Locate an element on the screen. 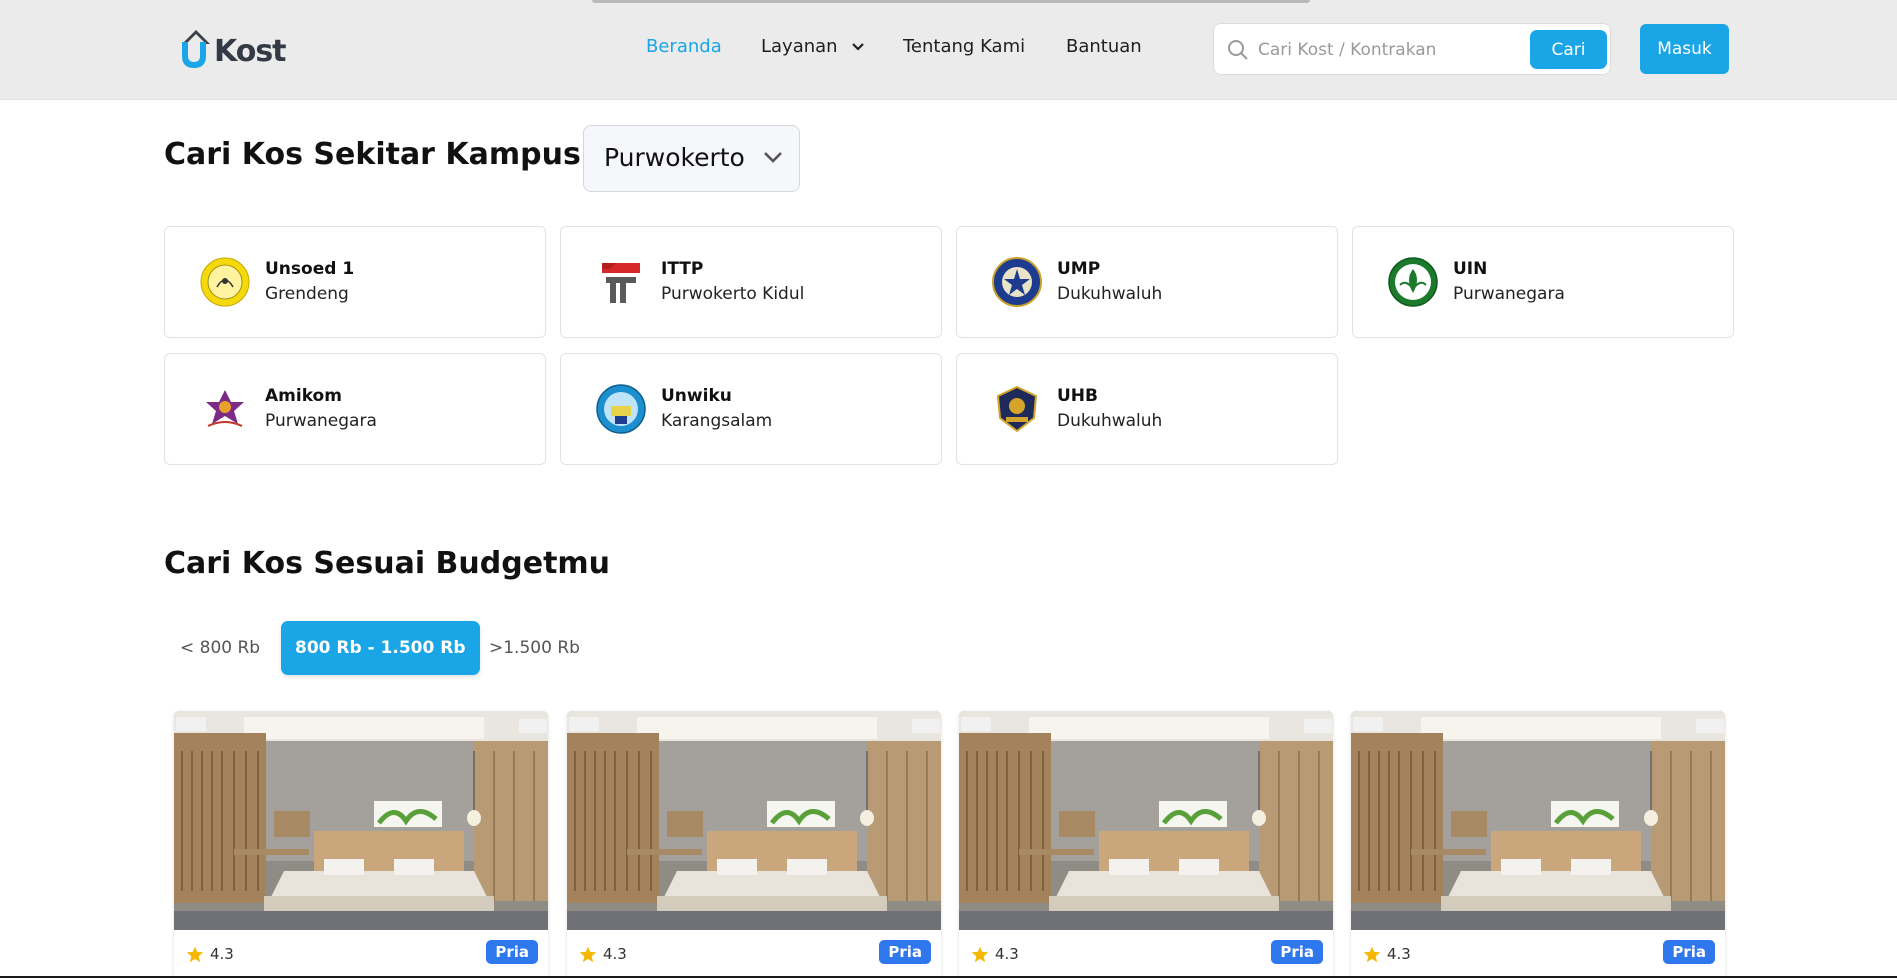 This screenshot has height=978, width=1897. budget-section-title: Cari Kos Sesuai Budgetmu is located at coordinates (387, 563).